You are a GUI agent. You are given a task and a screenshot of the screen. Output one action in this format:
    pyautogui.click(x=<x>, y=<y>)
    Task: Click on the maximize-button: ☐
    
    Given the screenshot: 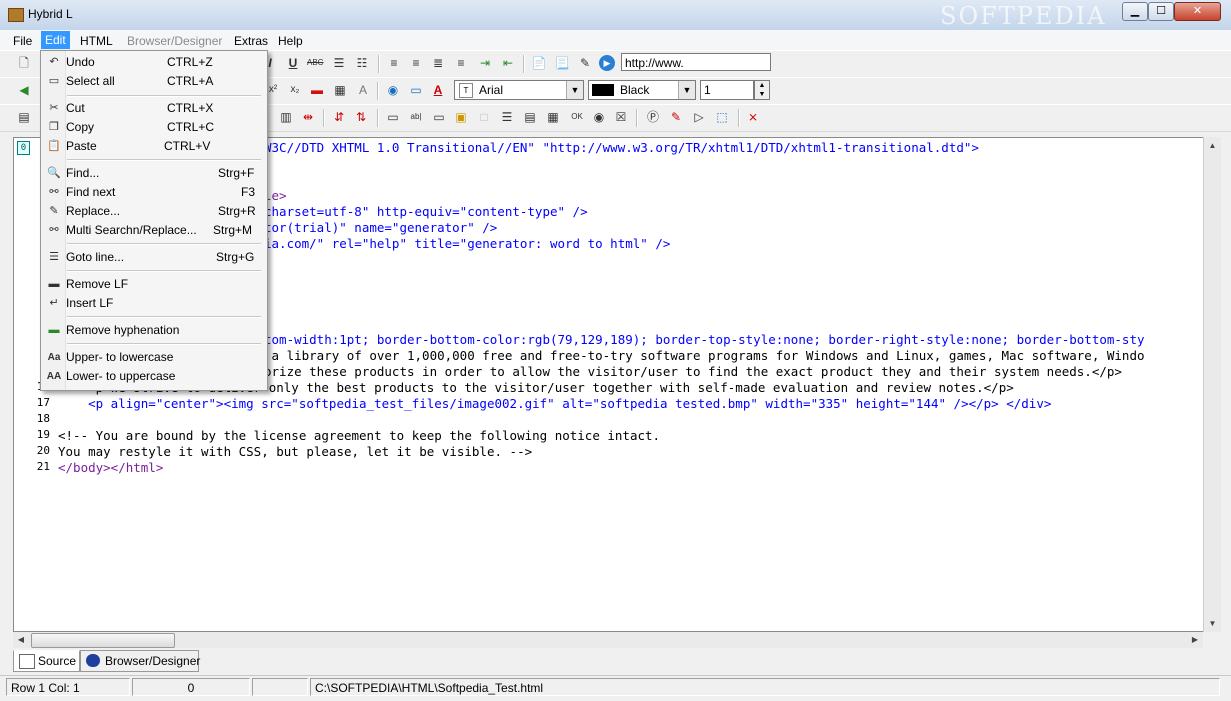 What is the action you would take?
    pyautogui.click(x=1161, y=11)
    